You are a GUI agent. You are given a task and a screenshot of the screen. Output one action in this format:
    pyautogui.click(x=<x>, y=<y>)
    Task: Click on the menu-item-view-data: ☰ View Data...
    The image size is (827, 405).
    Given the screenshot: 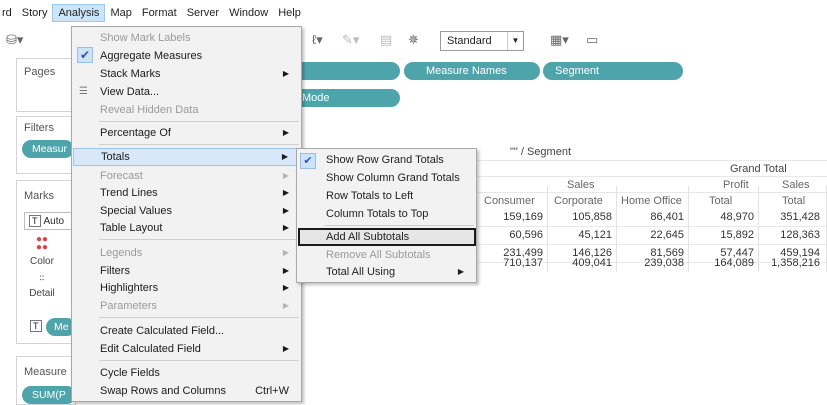 What is the action you would take?
    pyautogui.click(x=187, y=92)
    